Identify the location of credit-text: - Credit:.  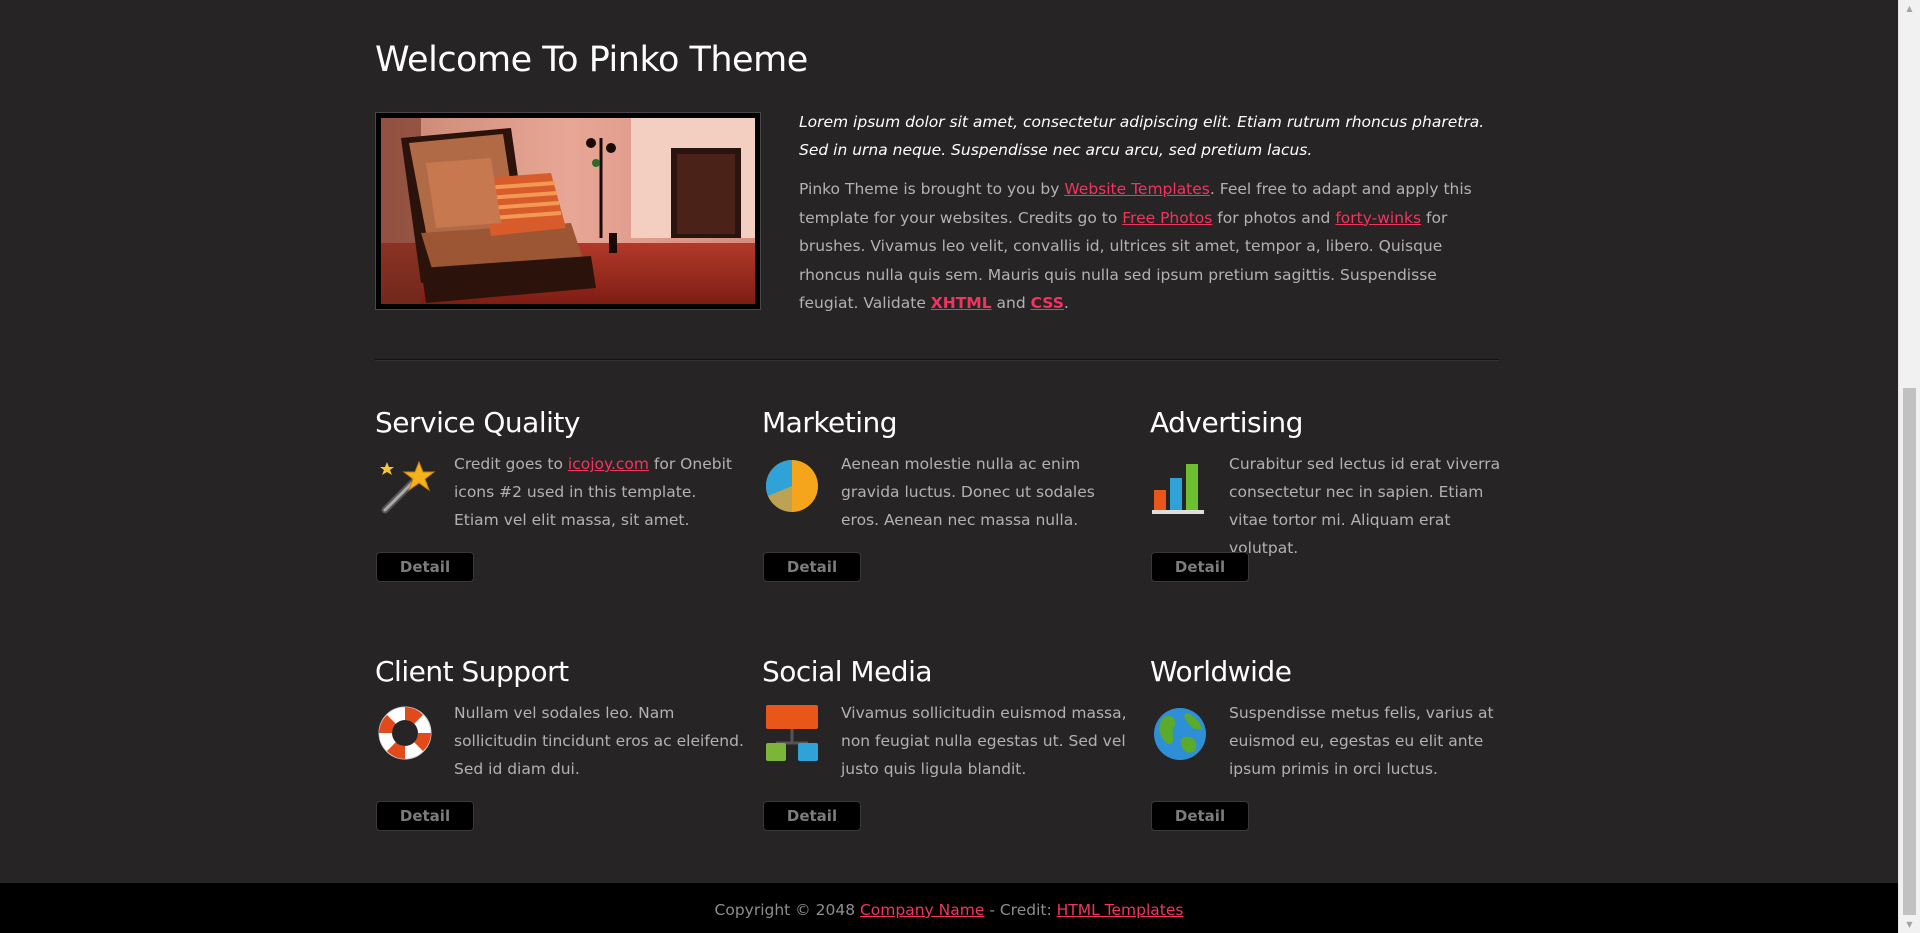
(1020, 910).